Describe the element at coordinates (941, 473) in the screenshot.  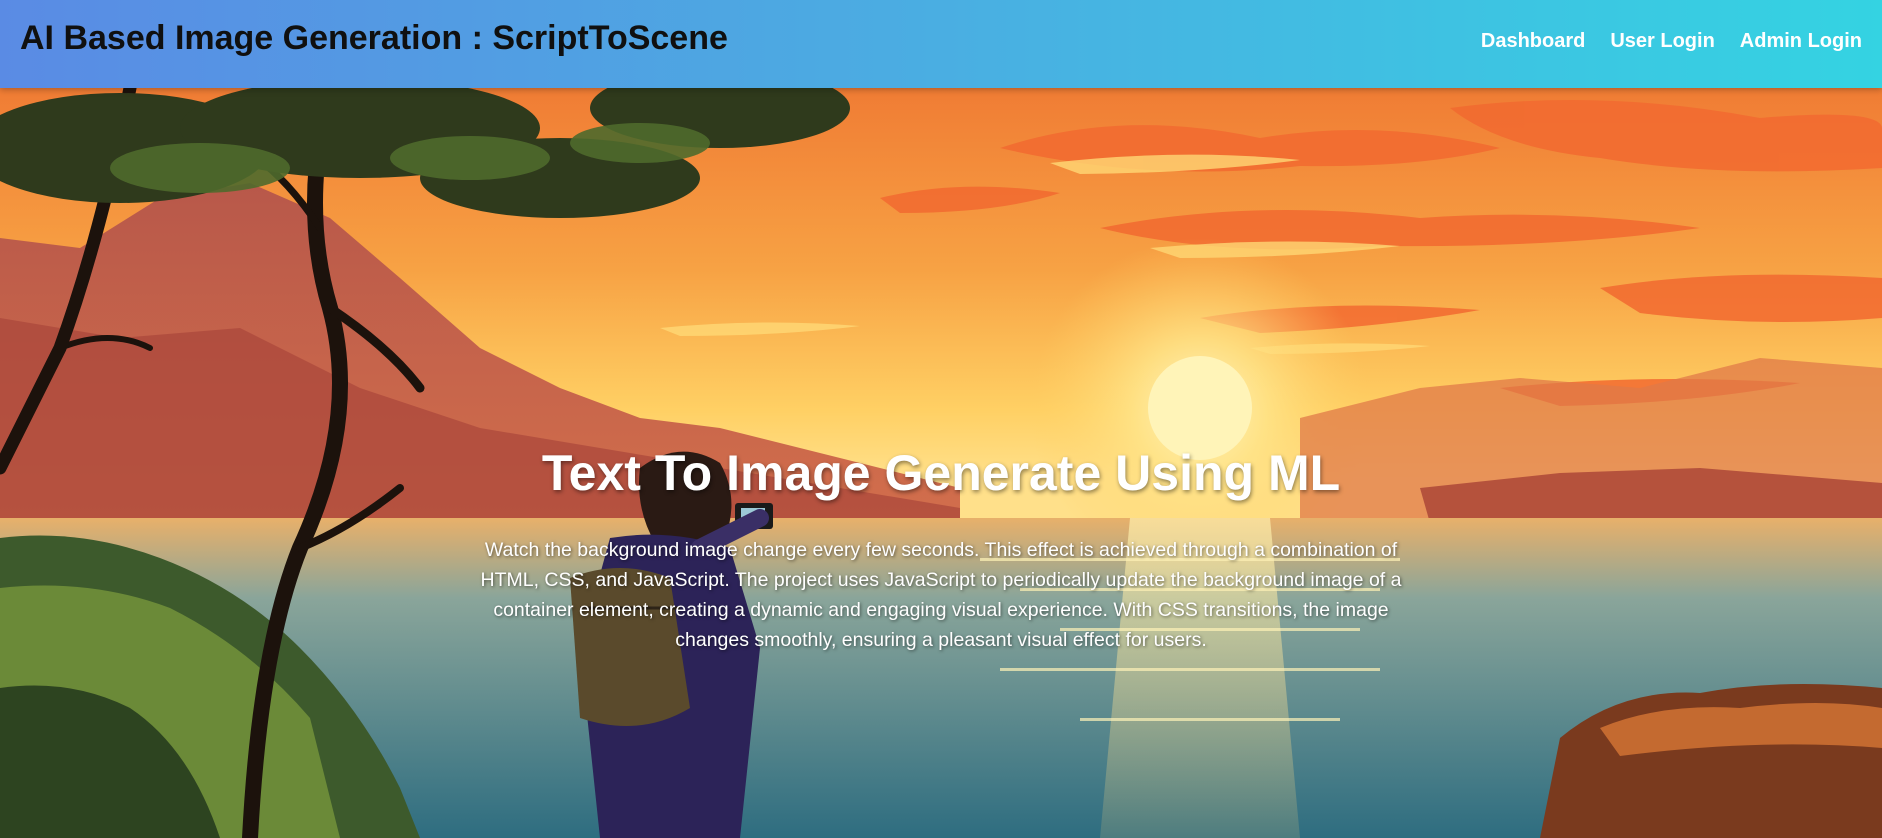
I see `hero-title: Text To Image Generate Using ML` at that location.